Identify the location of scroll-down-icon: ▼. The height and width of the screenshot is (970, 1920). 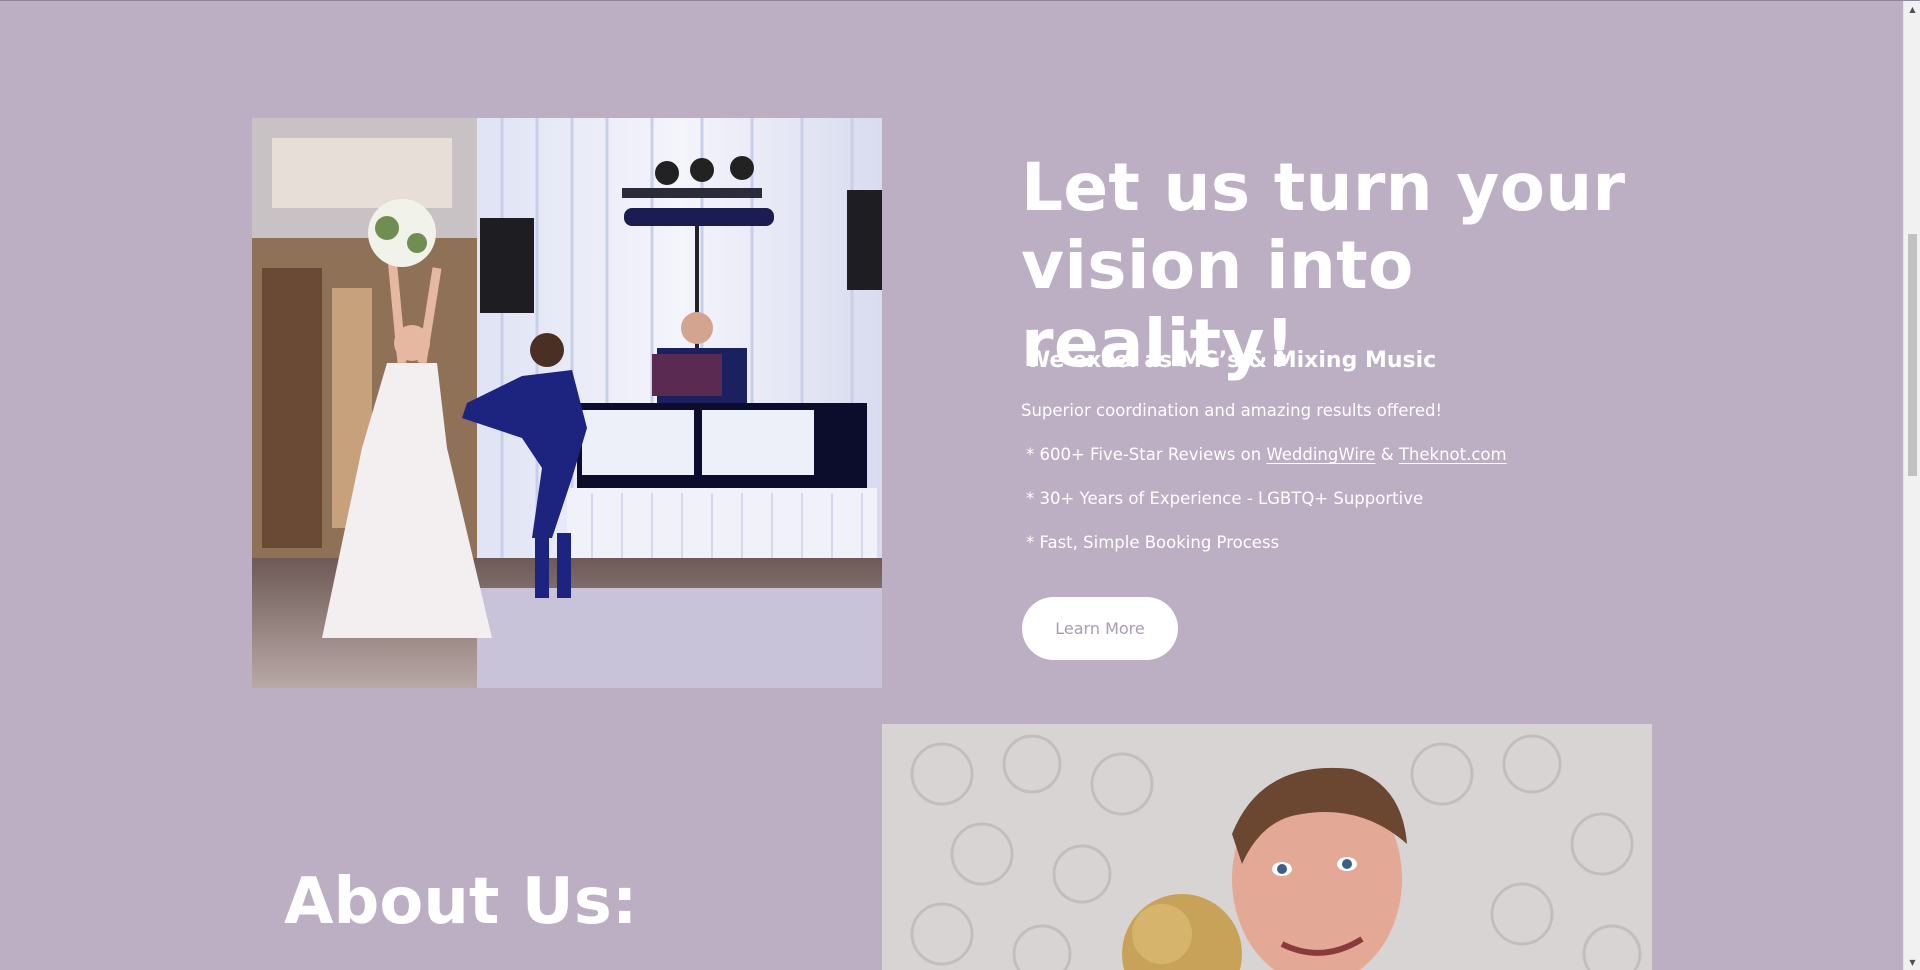
(1912, 962).